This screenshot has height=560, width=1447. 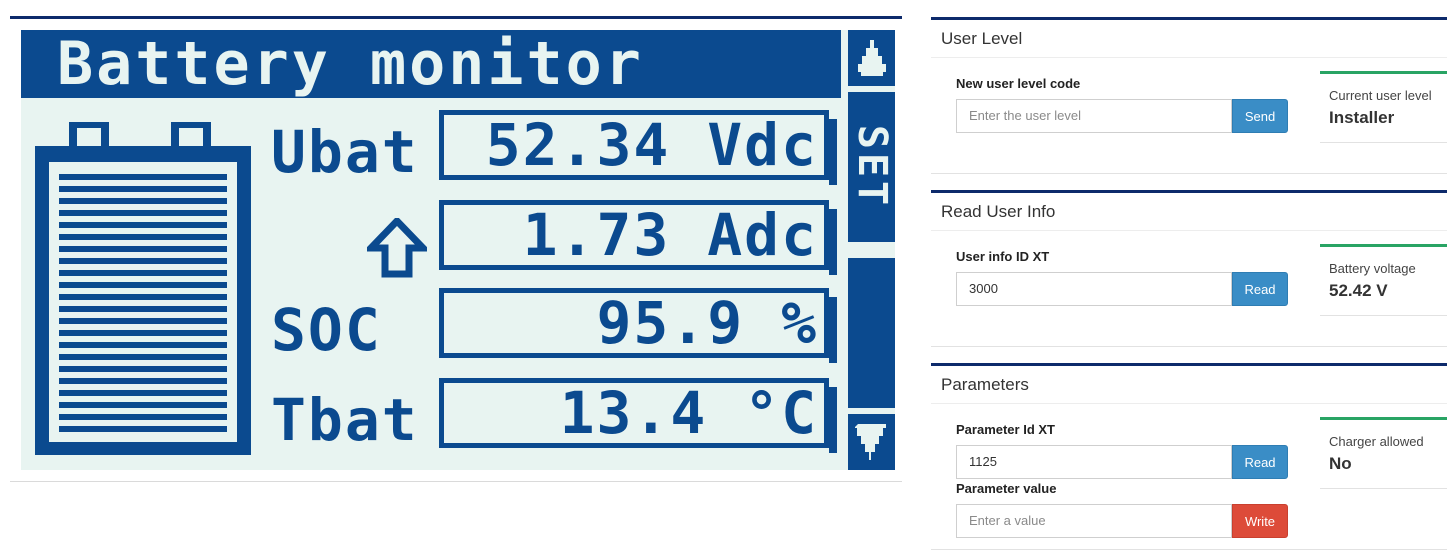 I want to click on read-parameter-button: Read, so click(x=1260, y=462).